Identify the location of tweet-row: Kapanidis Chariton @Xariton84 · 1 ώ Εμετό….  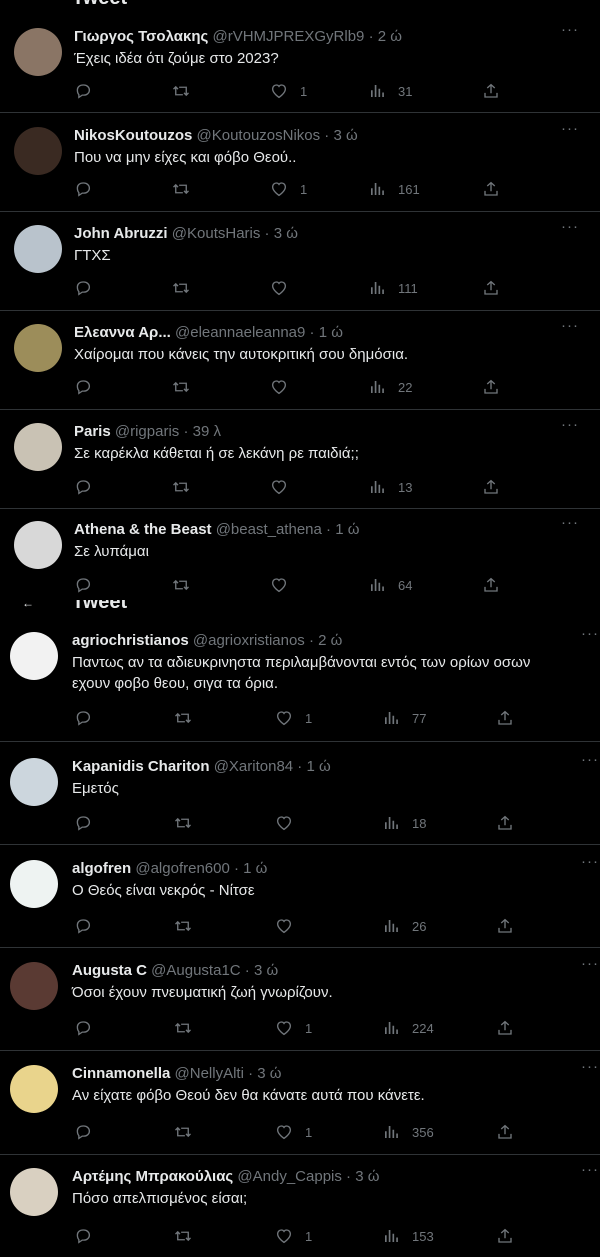
(300, 793).